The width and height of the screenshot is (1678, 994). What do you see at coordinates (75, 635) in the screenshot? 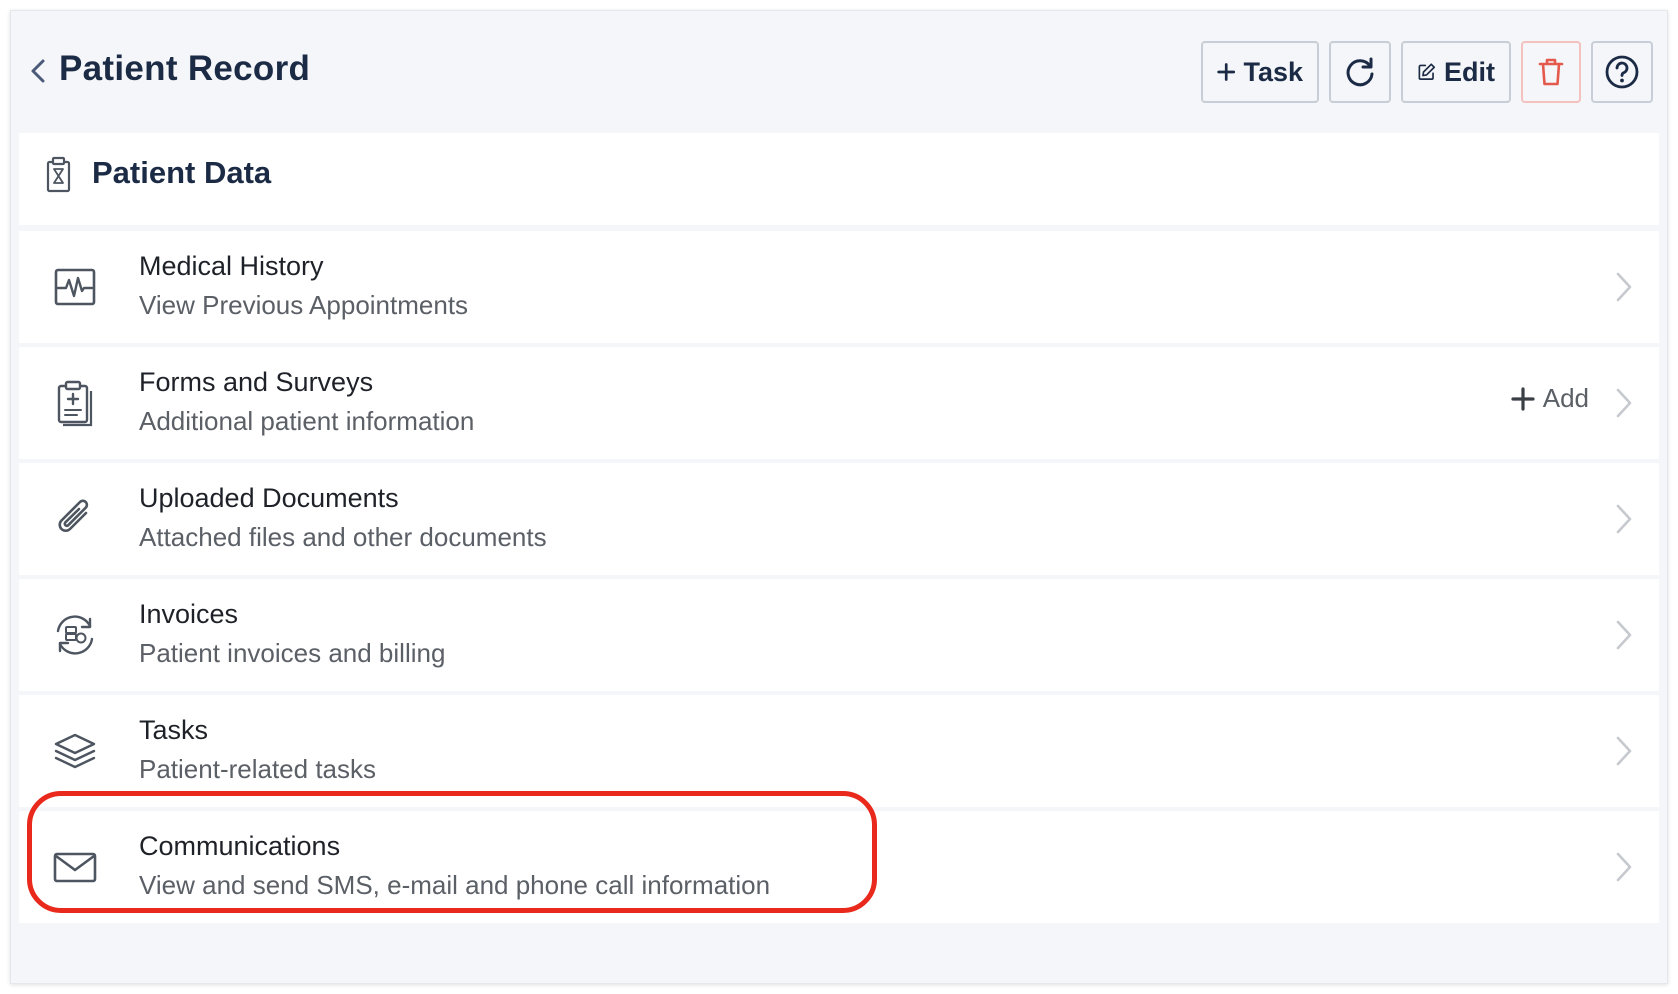
I see `billing-cycle-icon` at bounding box center [75, 635].